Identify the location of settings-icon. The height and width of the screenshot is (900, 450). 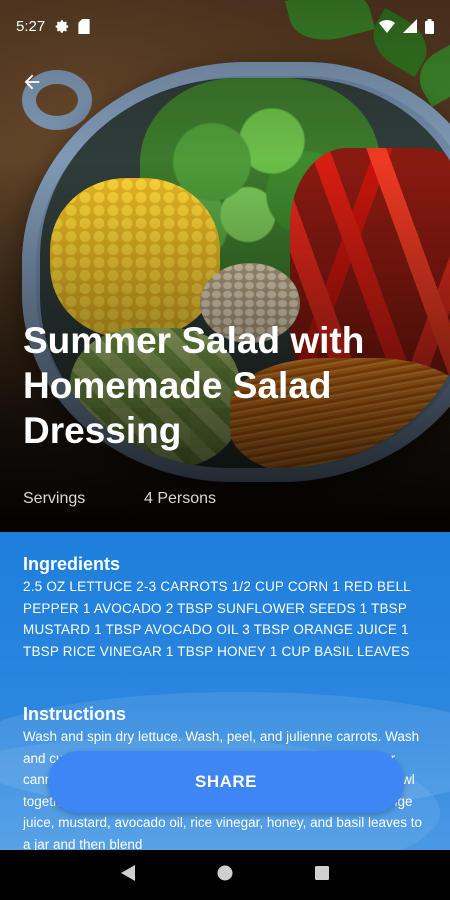
(62, 26).